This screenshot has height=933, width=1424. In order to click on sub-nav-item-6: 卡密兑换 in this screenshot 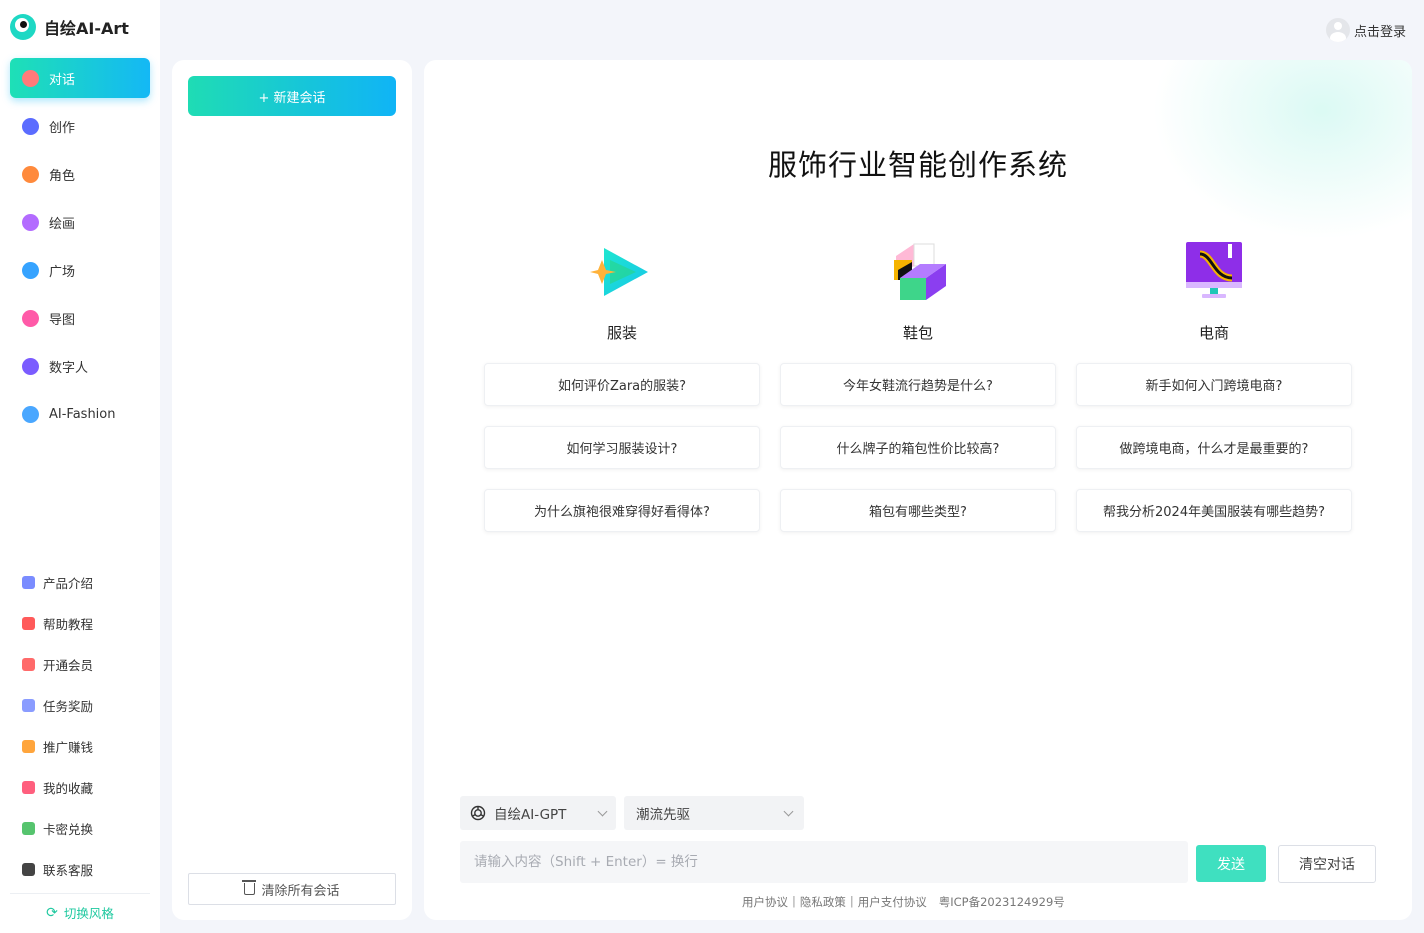, I will do `click(80, 828)`.